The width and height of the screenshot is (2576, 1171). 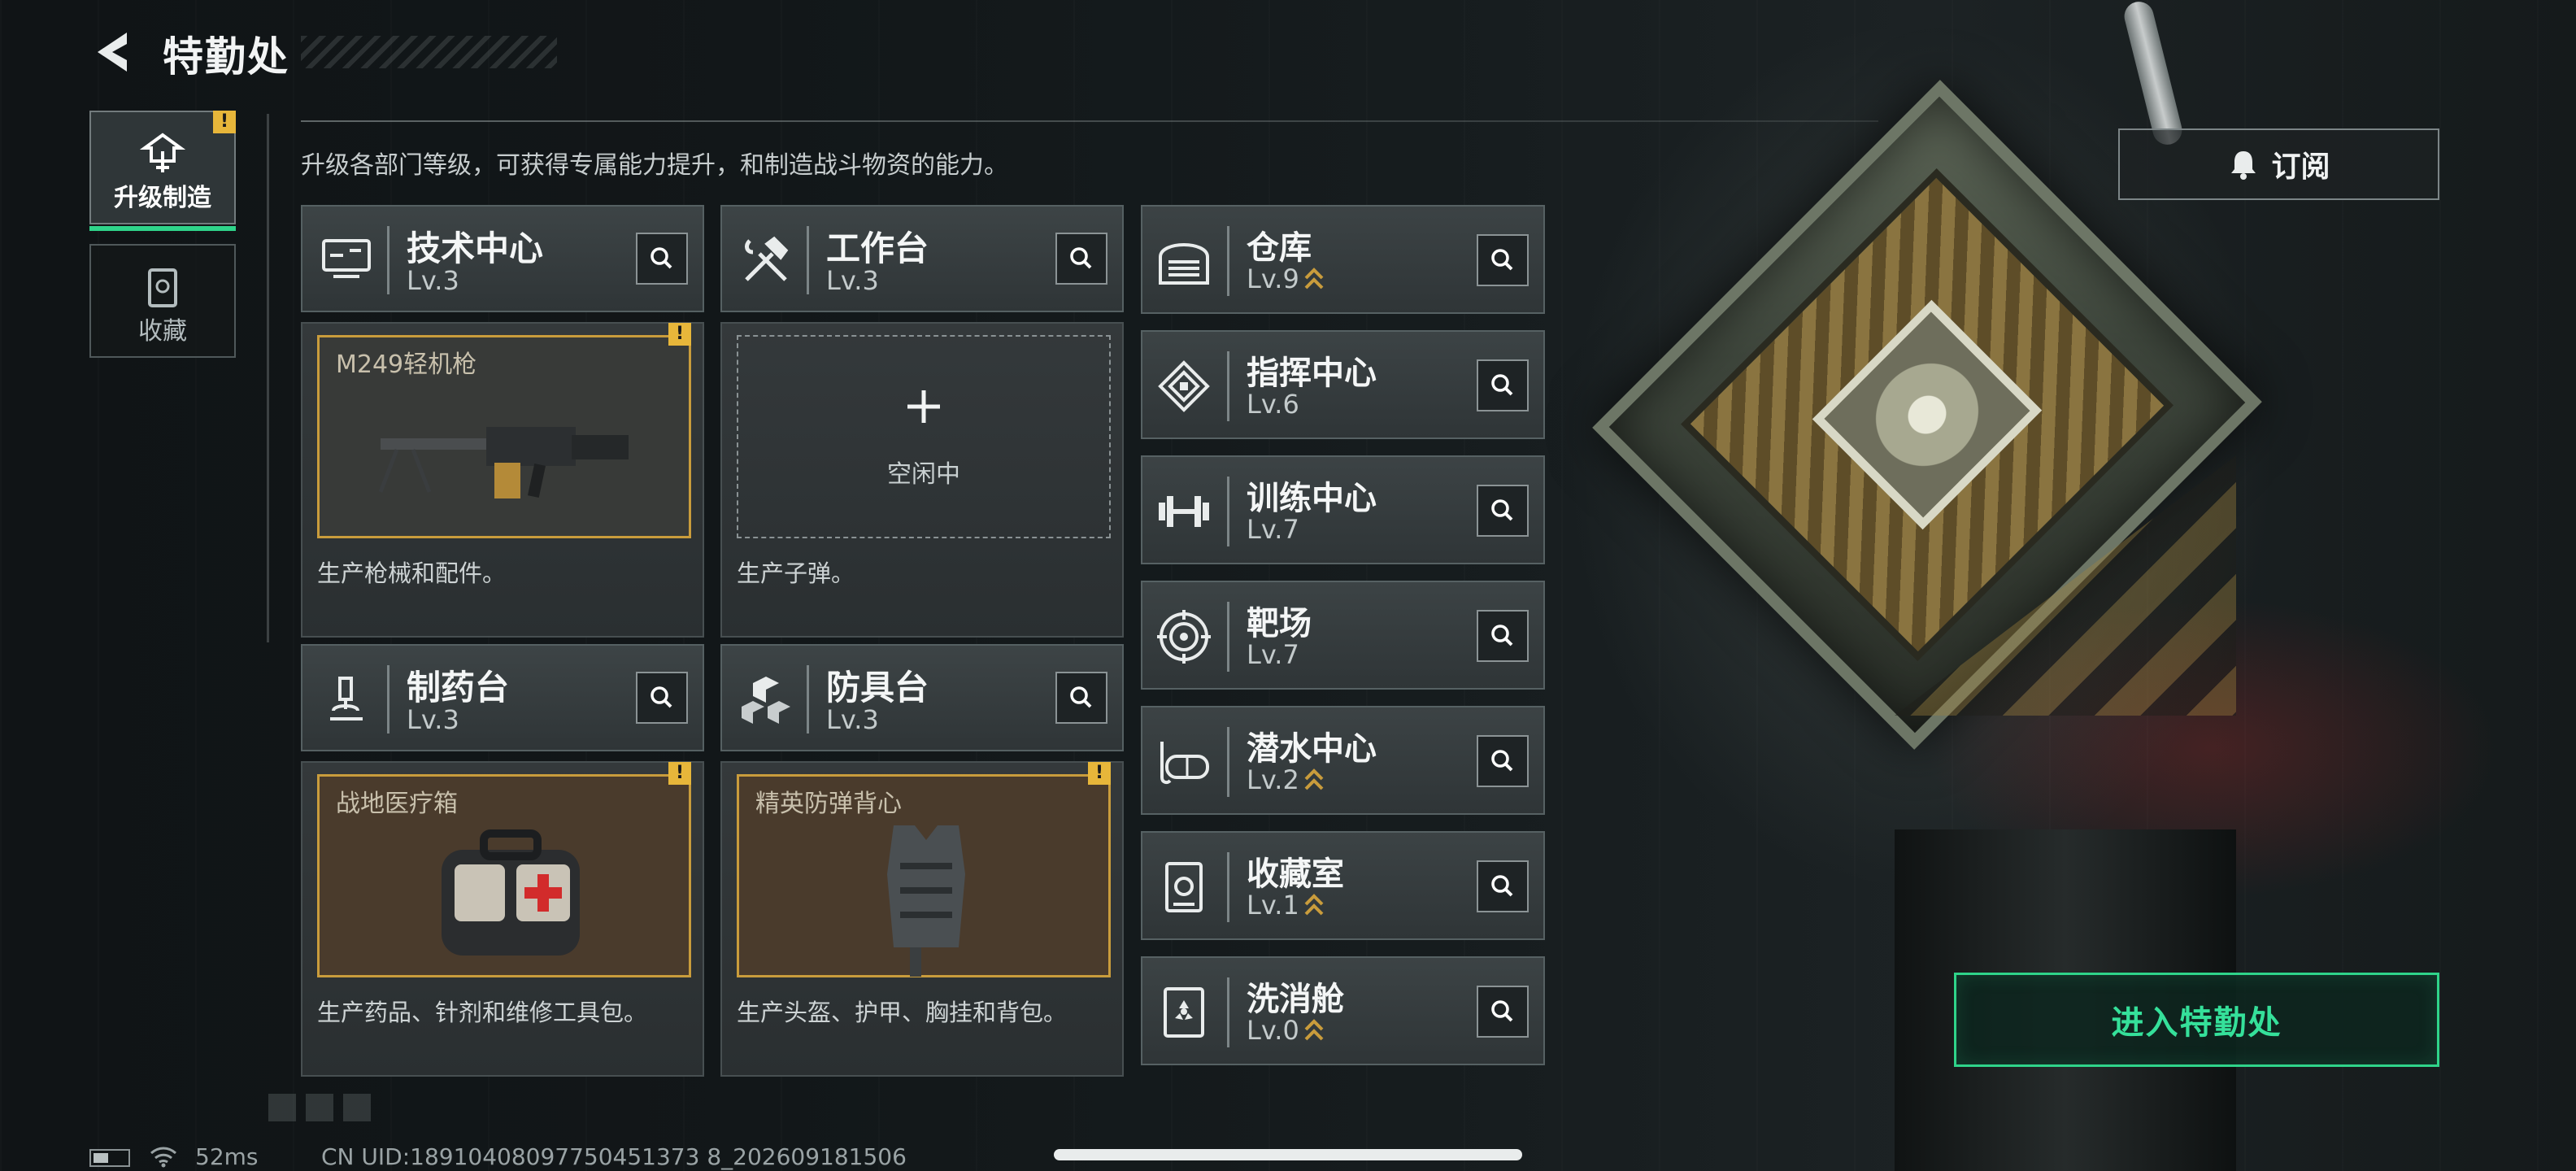 I want to click on craft-slot: M249轻机枪 !, so click(x=504, y=431).